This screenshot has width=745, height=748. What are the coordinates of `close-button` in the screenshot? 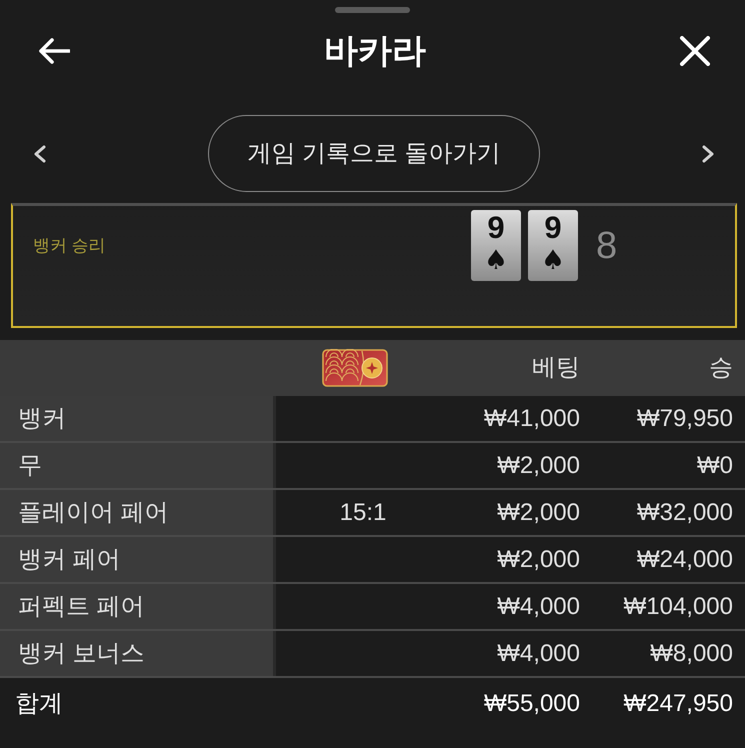 It's located at (695, 51).